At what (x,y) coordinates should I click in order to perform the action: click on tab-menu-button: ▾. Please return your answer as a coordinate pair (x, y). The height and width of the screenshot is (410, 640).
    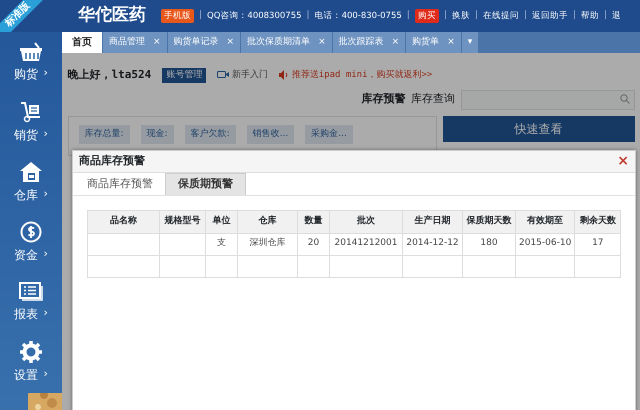
    Looking at the image, I should click on (471, 42).